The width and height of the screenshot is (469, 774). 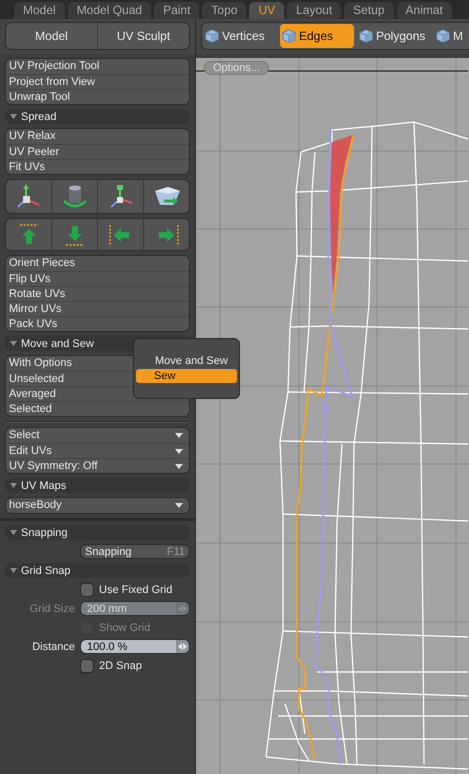 What do you see at coordinates (51, 36) in the screenshot?
I see `mode-button: Model` at bounding box center [51, 36].